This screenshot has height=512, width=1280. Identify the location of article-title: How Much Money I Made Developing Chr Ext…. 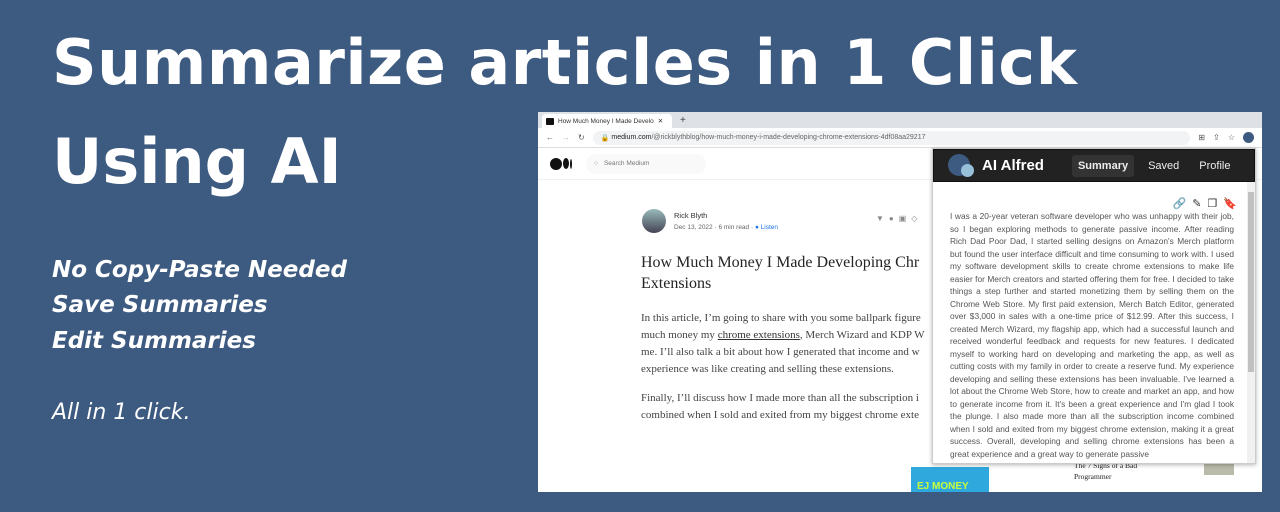
(780, 273).